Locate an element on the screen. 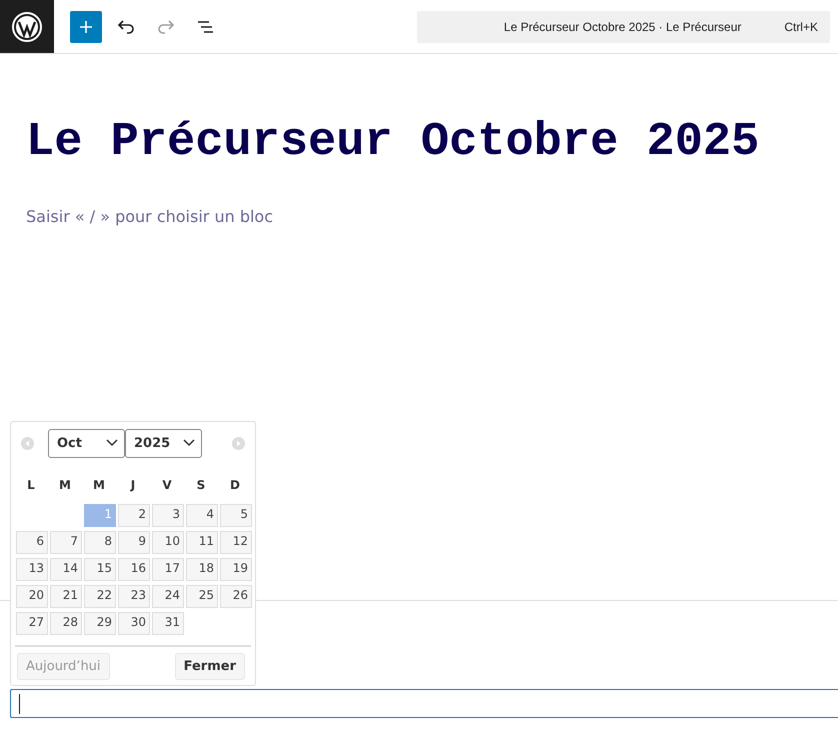  add-block-button is located at coordinates (86, 26).